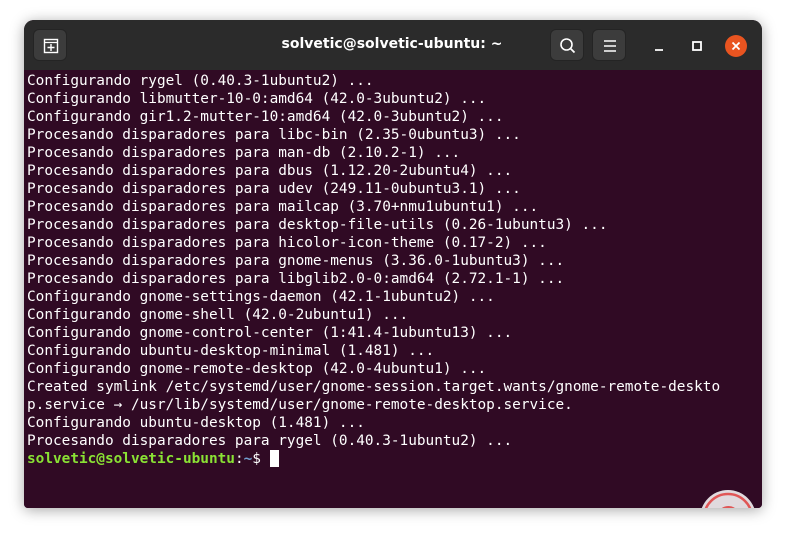 Image resolution: width=786 pixels, height=533 pixels. I want to click on maximize-button, so click(697, 46).